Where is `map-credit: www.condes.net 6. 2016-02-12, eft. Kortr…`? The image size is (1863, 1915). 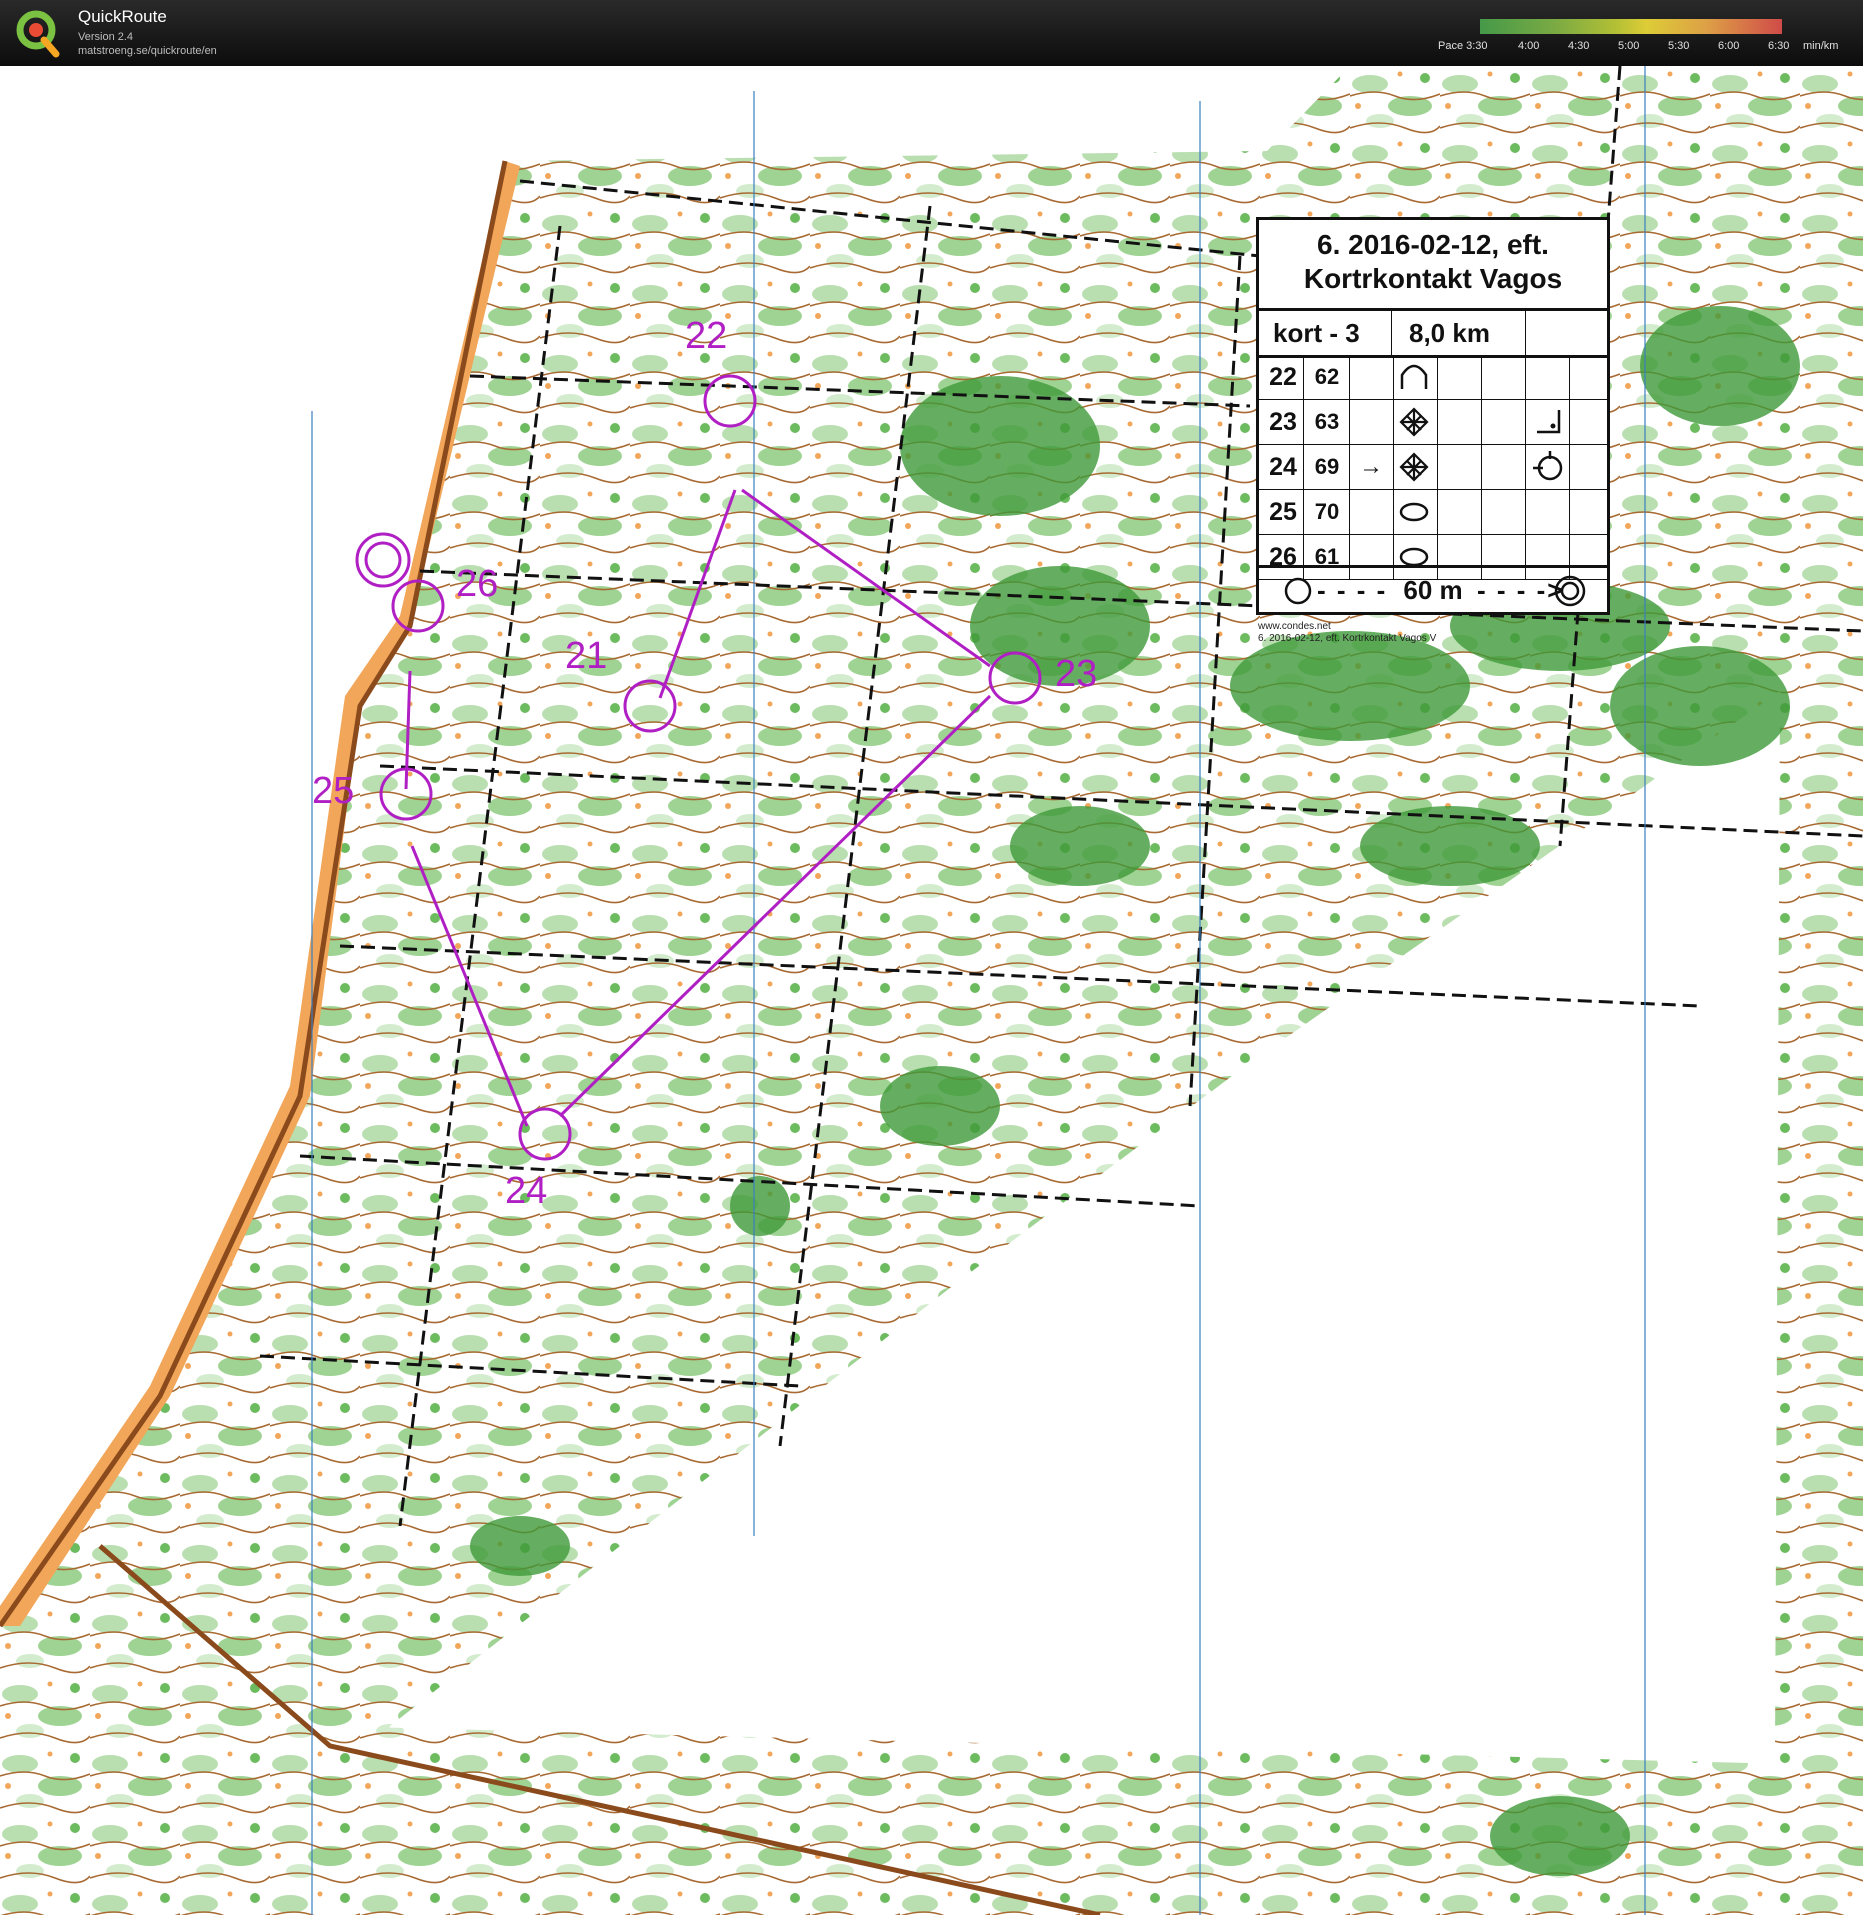
map-credit: www.condes.net 6. 2016-02-12, eft. Kortr… is located at coordinates (1347, 633).